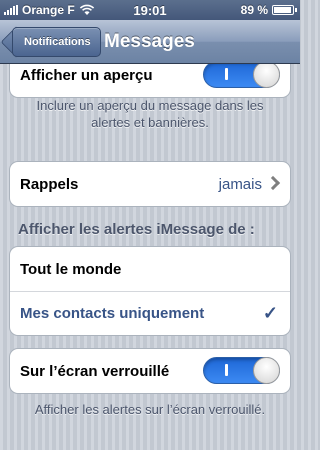  What do you see at coordinates (150, 269) in the screenshot?
I see `option-everyone: Tout le monde` at bounding box center [150, 269].